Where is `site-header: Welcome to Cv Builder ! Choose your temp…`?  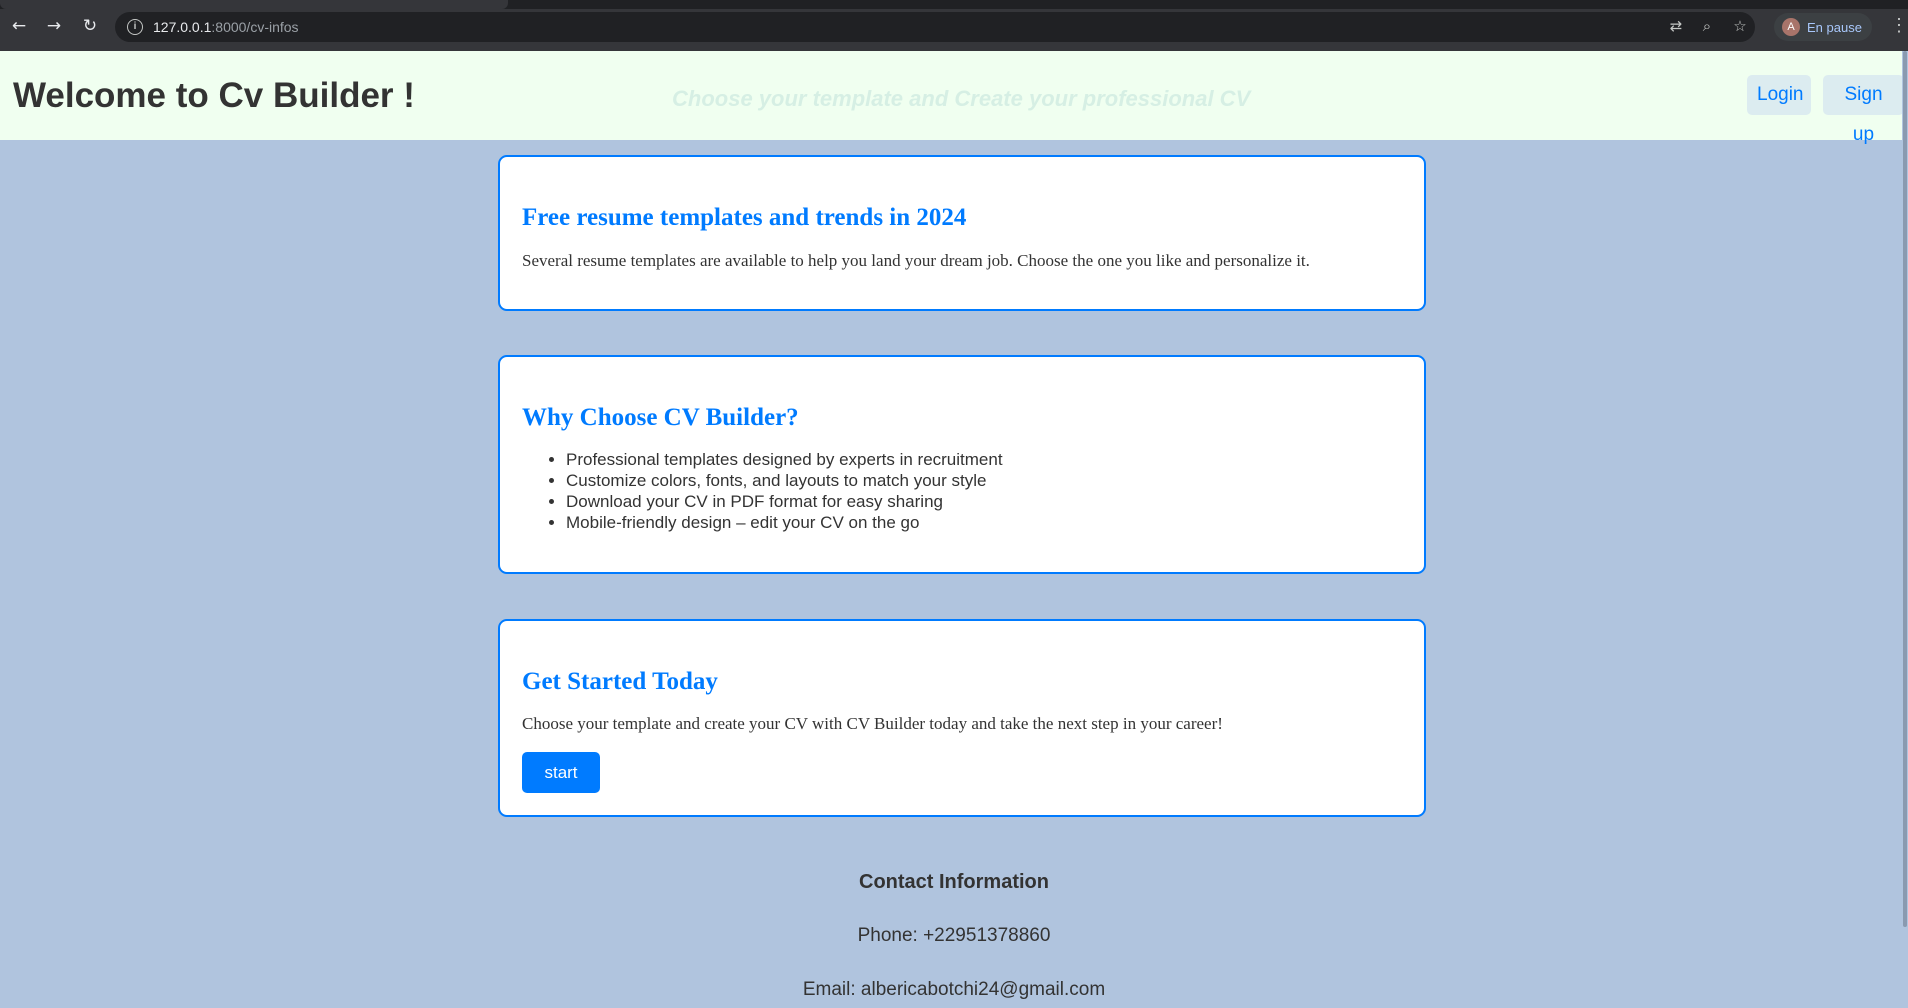 site-header: Welcome to Cv Builder ! Choose your temp… is located at coordinates (954, 98).